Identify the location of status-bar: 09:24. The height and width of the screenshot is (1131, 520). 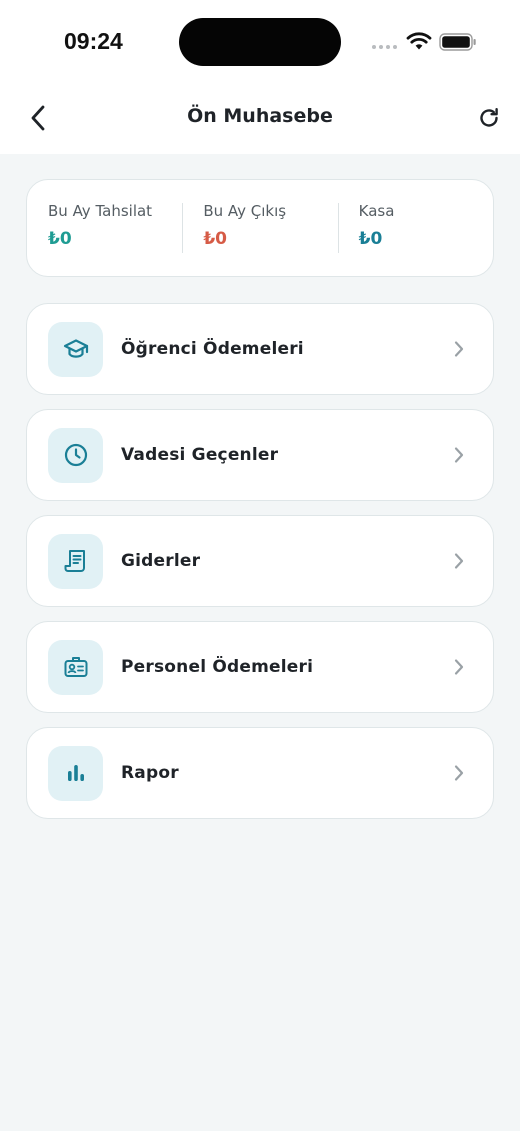
(260, 42).